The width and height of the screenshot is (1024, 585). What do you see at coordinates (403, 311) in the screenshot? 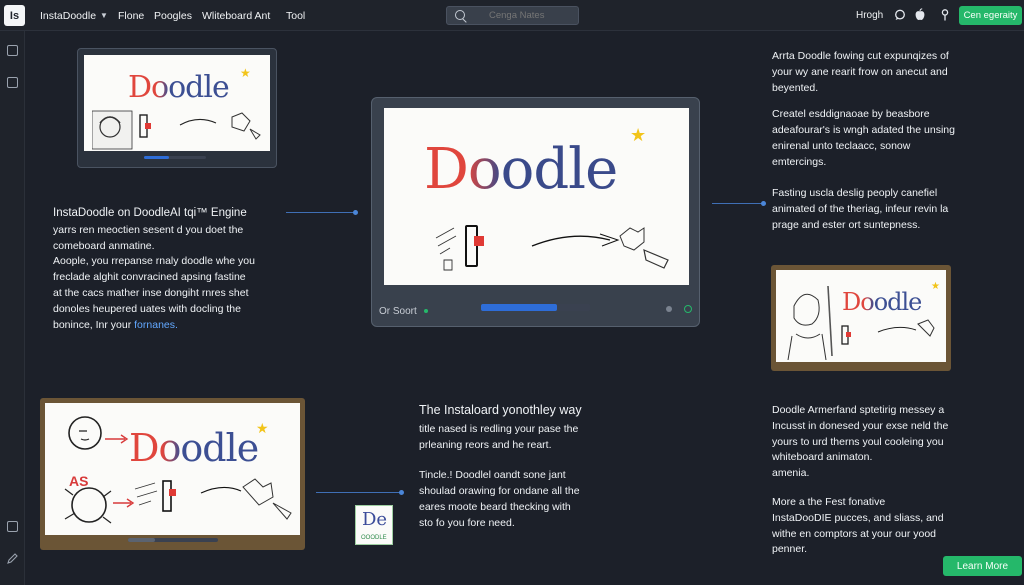
I see `player-status: Or Soort` at bounding box center [403, 311].